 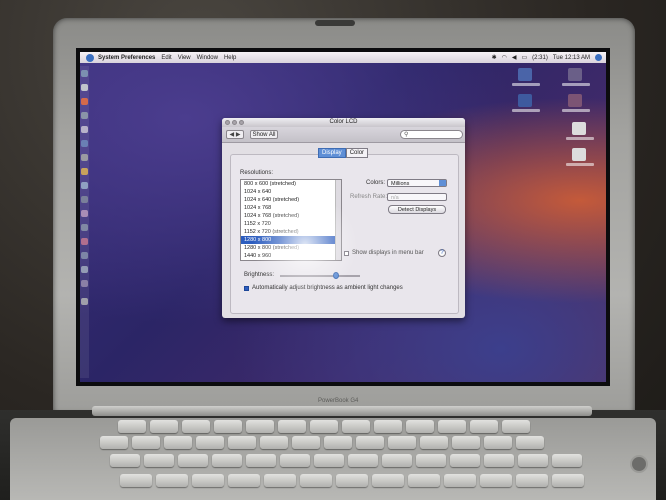 I want to click on list-item: 1280 x 800 (stretched), so click(x=291, y=248).